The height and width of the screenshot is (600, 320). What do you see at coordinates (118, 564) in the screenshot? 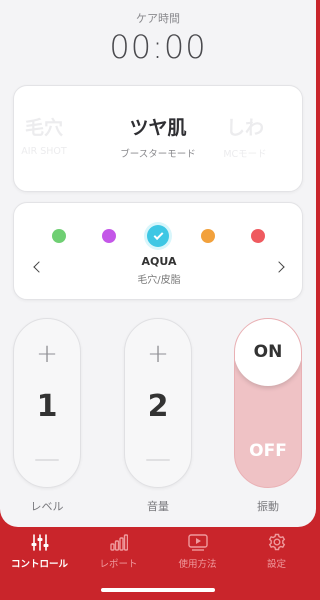
I see `tab-label: レポート` at bounding box center [118, 564].